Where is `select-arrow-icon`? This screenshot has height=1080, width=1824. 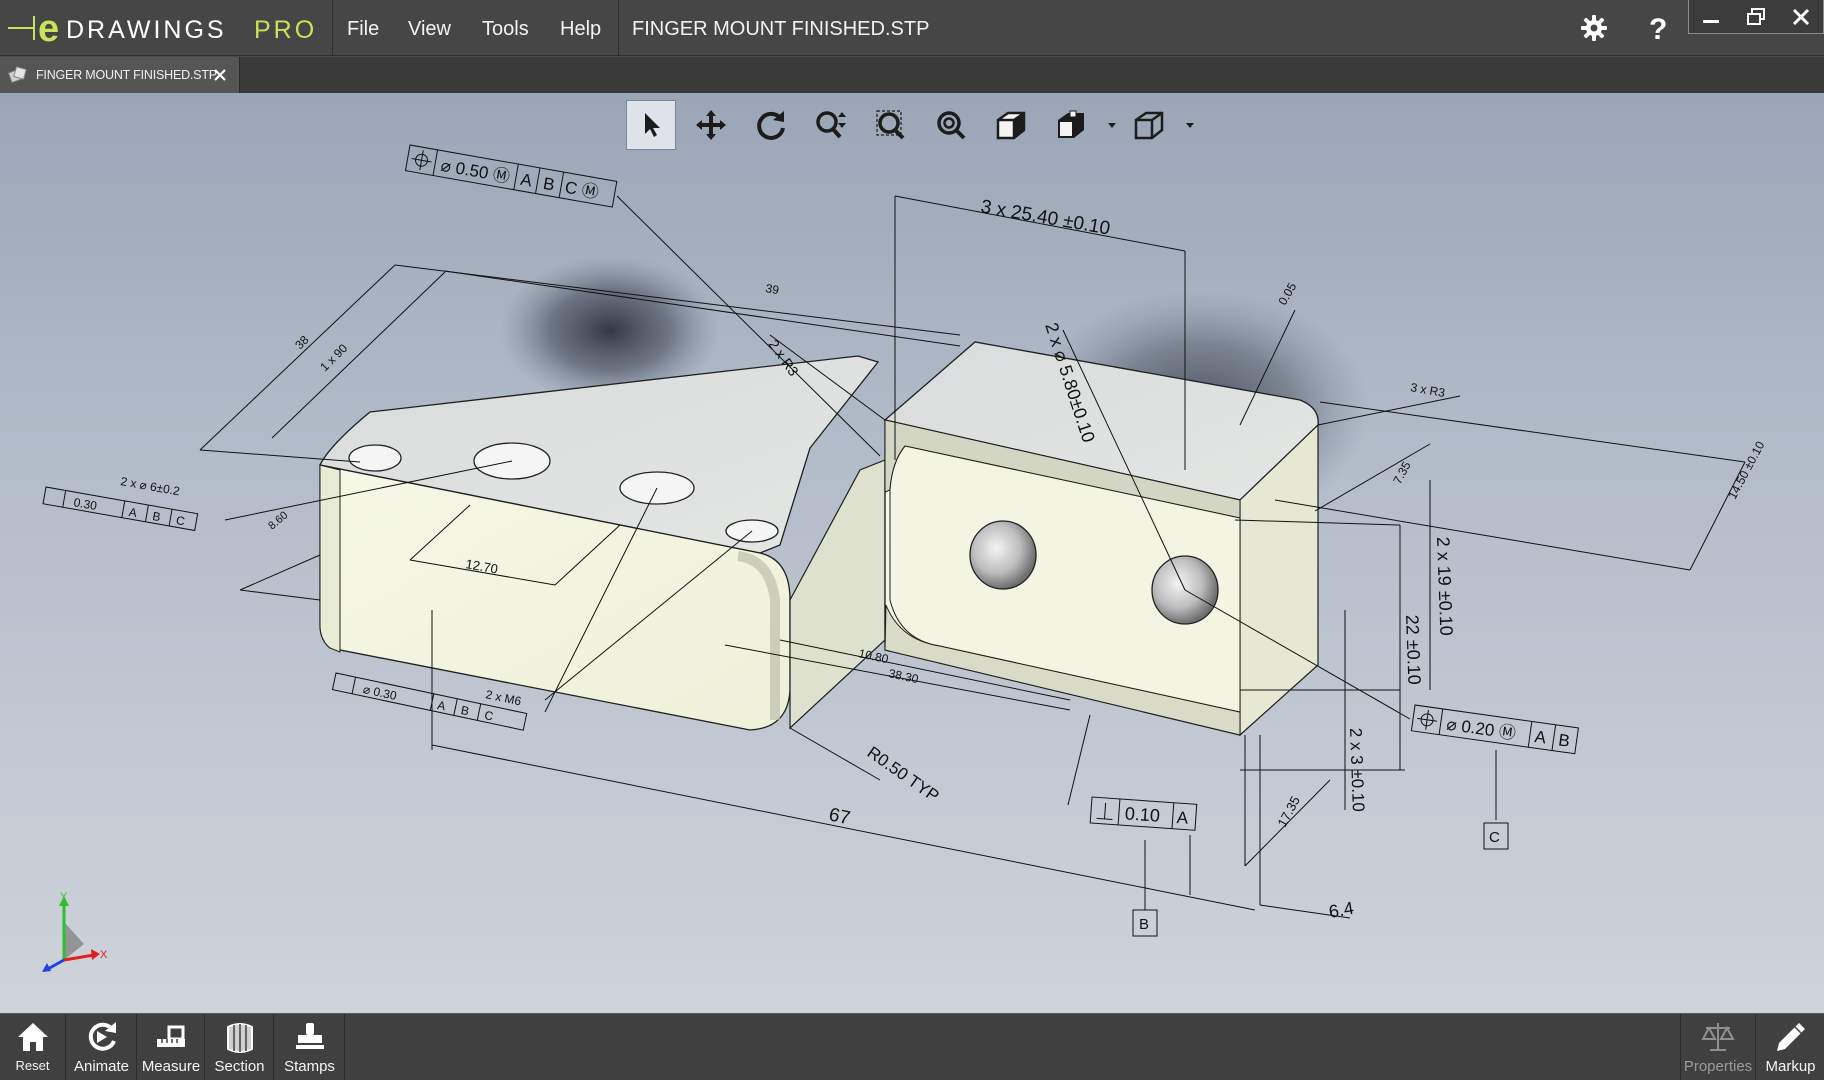
select-arrow-icon is located at coordinates (652, 125).